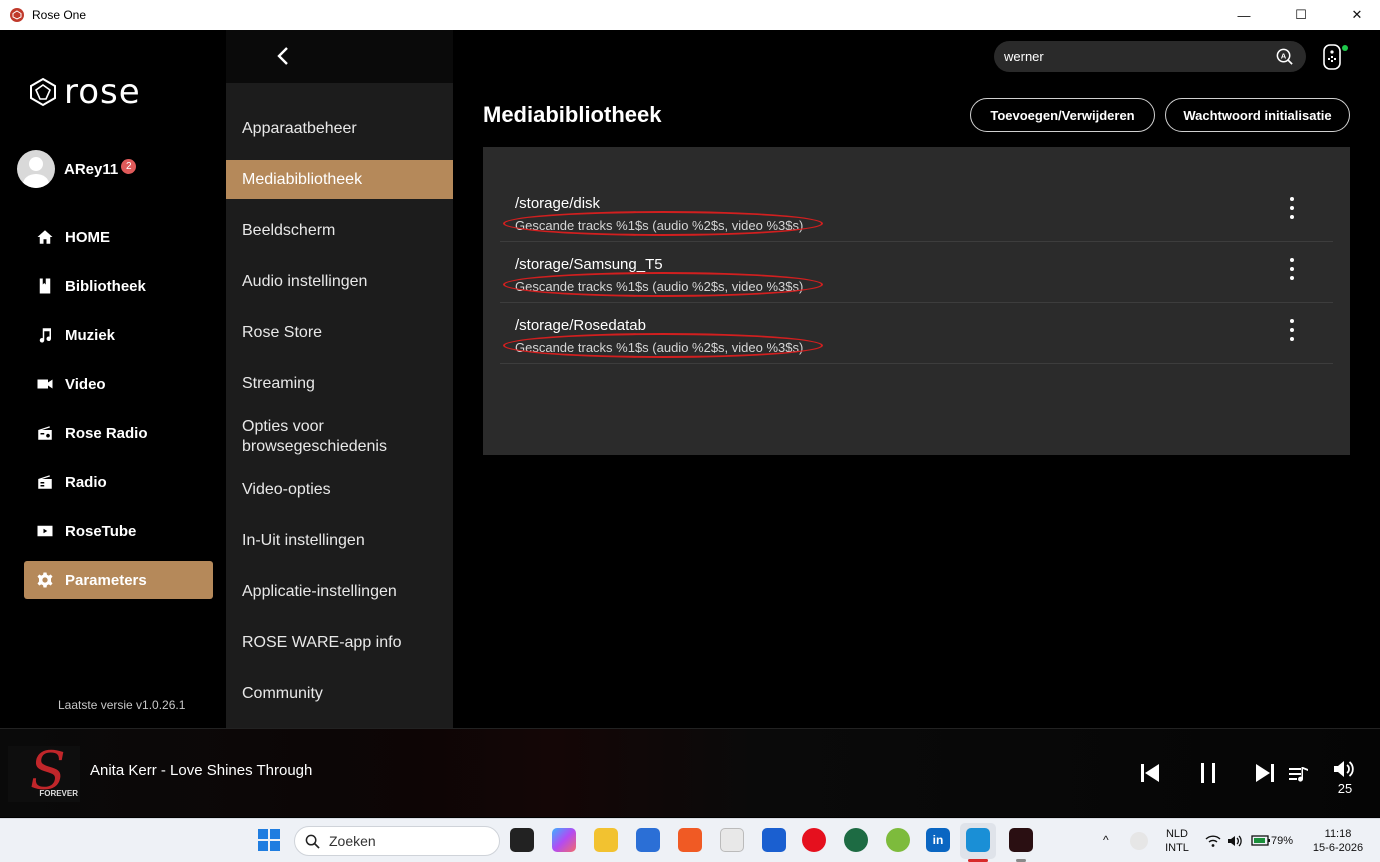  Describe the element at coordinates (339, 642) in the screenshot. I see `menu-item-app-info: ROSE WARE-app info` at that location.